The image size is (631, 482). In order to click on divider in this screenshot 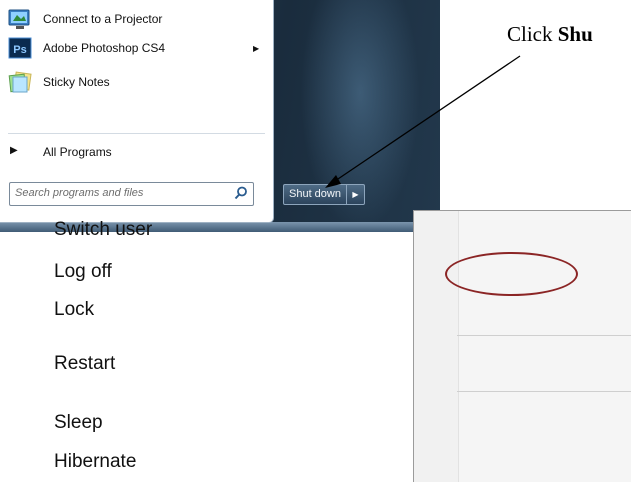, I will do `click(136, 133)`.